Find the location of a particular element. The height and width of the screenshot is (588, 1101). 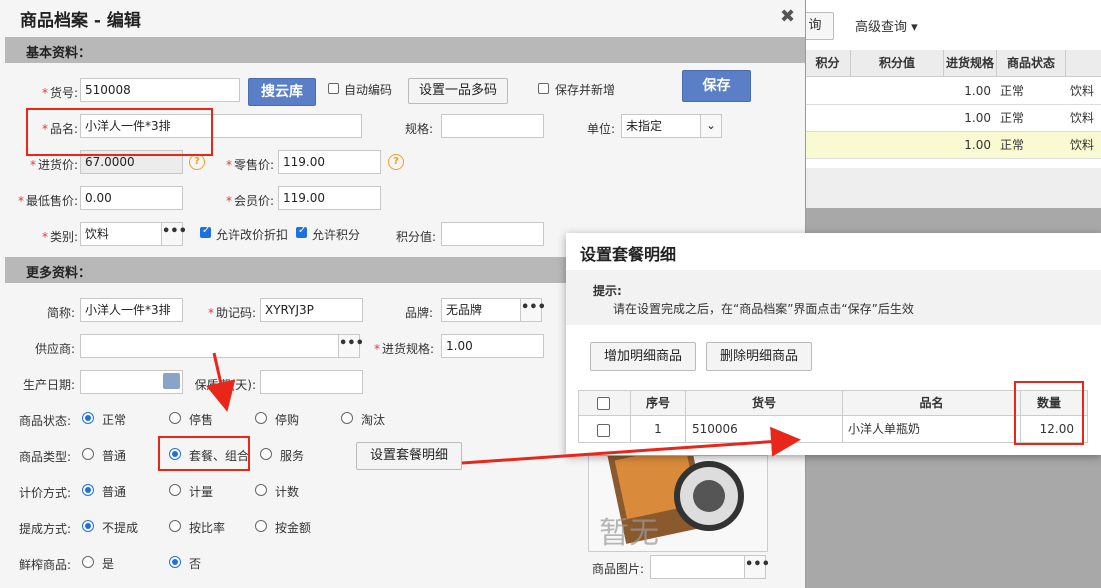

annotation-arrows is located at coordinates (503, 408).